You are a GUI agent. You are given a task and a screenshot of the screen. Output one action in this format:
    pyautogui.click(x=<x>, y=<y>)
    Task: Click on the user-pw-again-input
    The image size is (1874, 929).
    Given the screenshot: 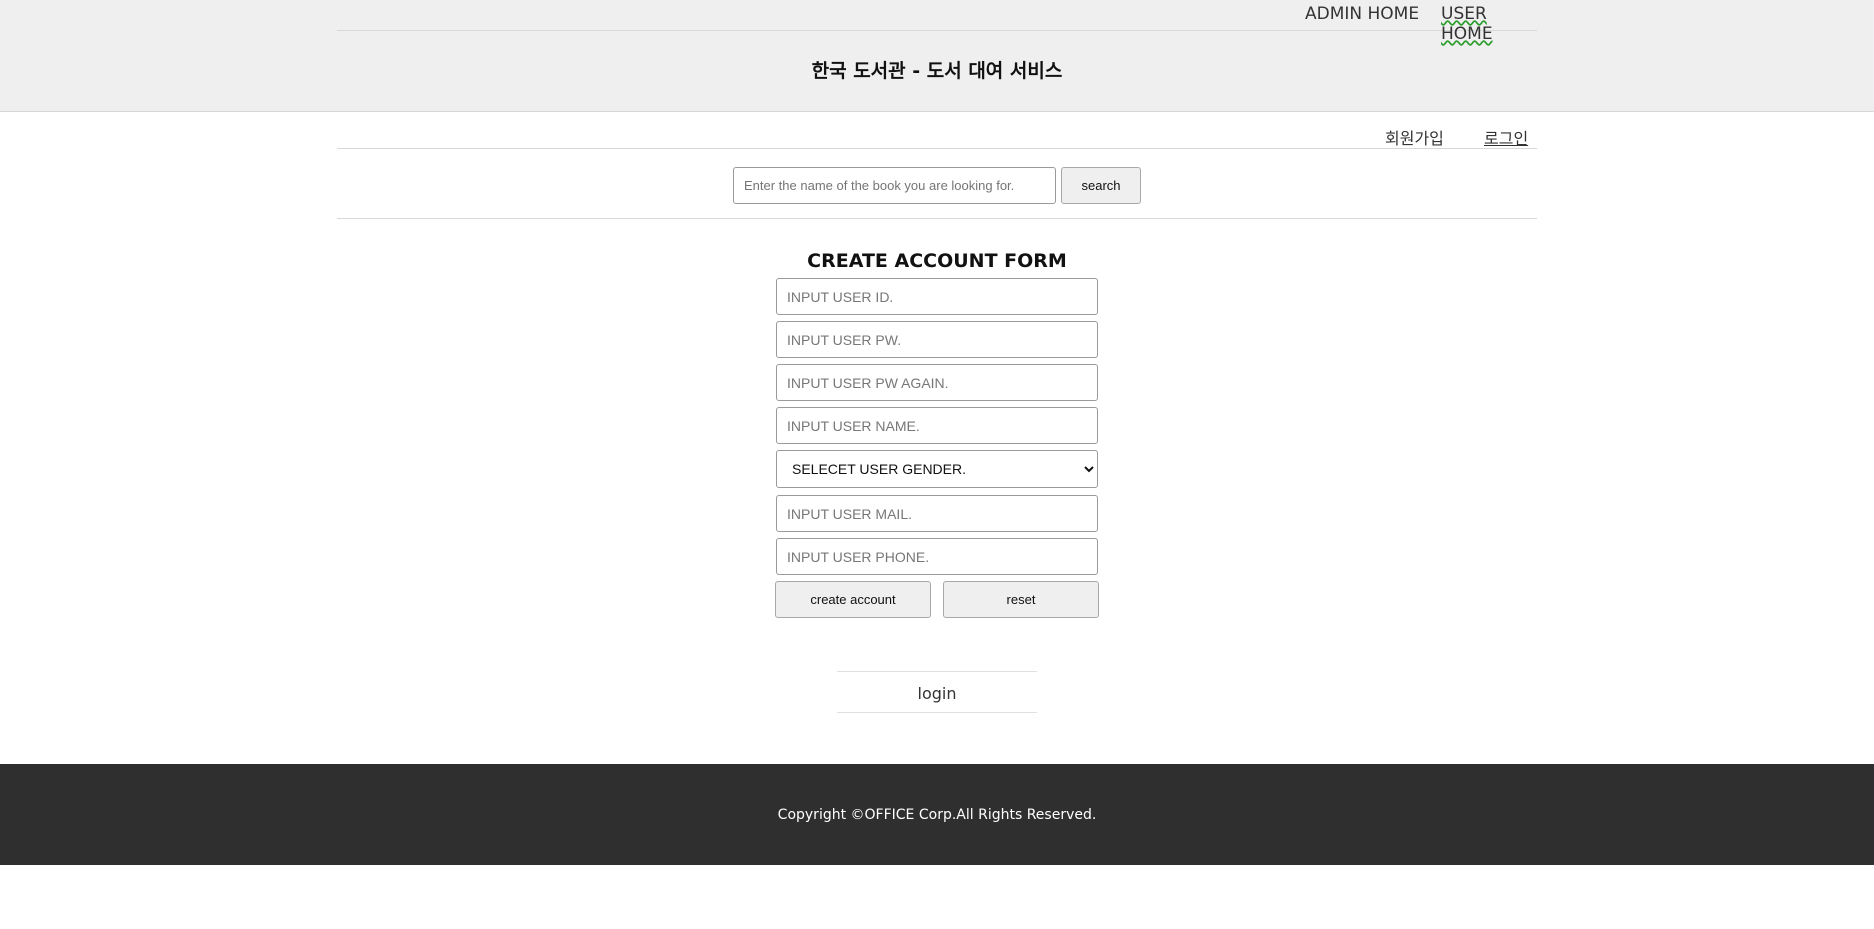 What is the action you would take?
    pyautogui.click(x=937, y=382)
    